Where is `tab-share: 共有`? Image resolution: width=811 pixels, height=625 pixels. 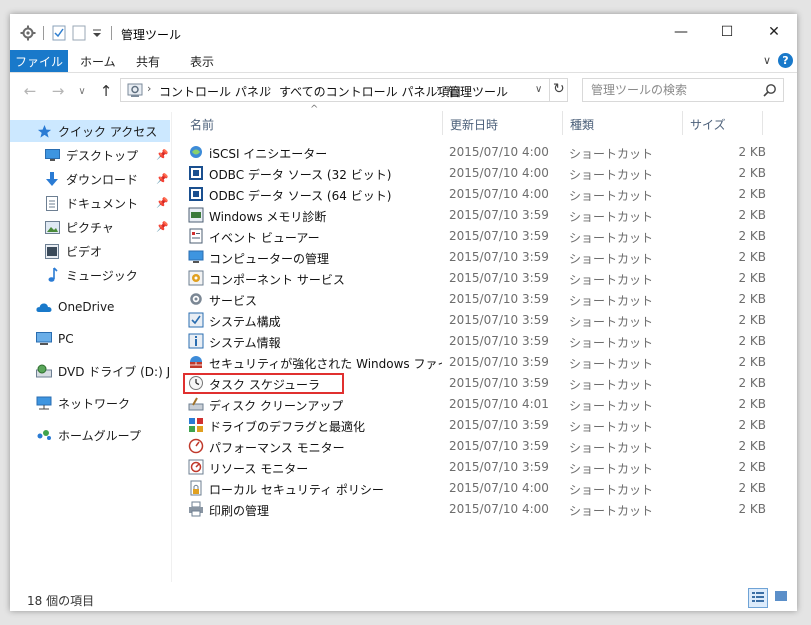 tab-share: 共有 is located at coordinates (148, 61).